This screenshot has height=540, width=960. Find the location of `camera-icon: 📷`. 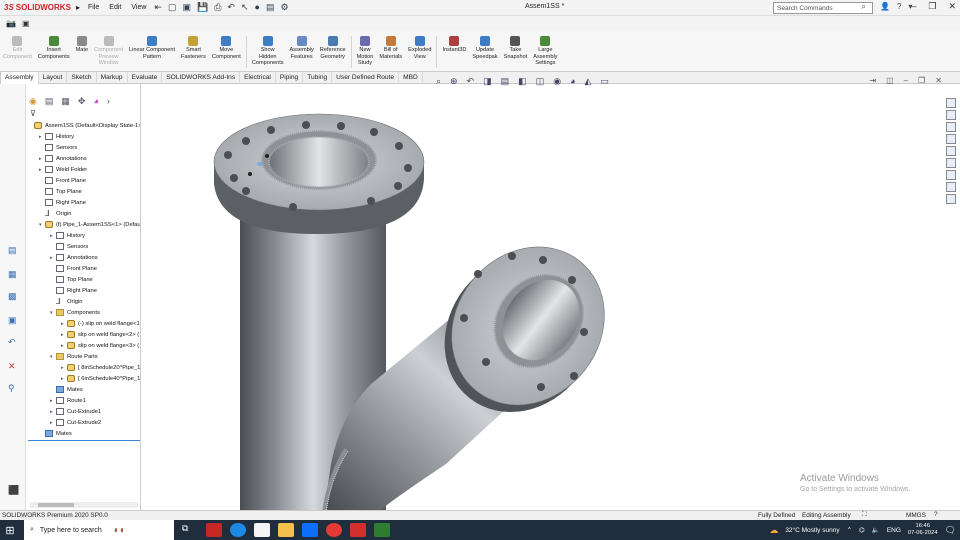

camera-icon: 📷 is located at coordinates (11, 23).